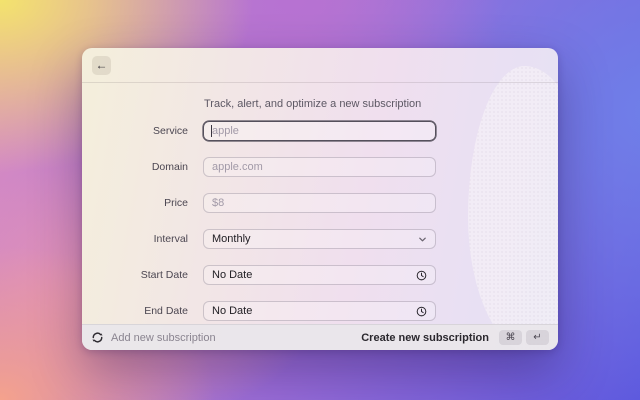 The height and width of the screenshot is (400, 640). I want to click on command-key-badge: ⌘, so click(510, 337).